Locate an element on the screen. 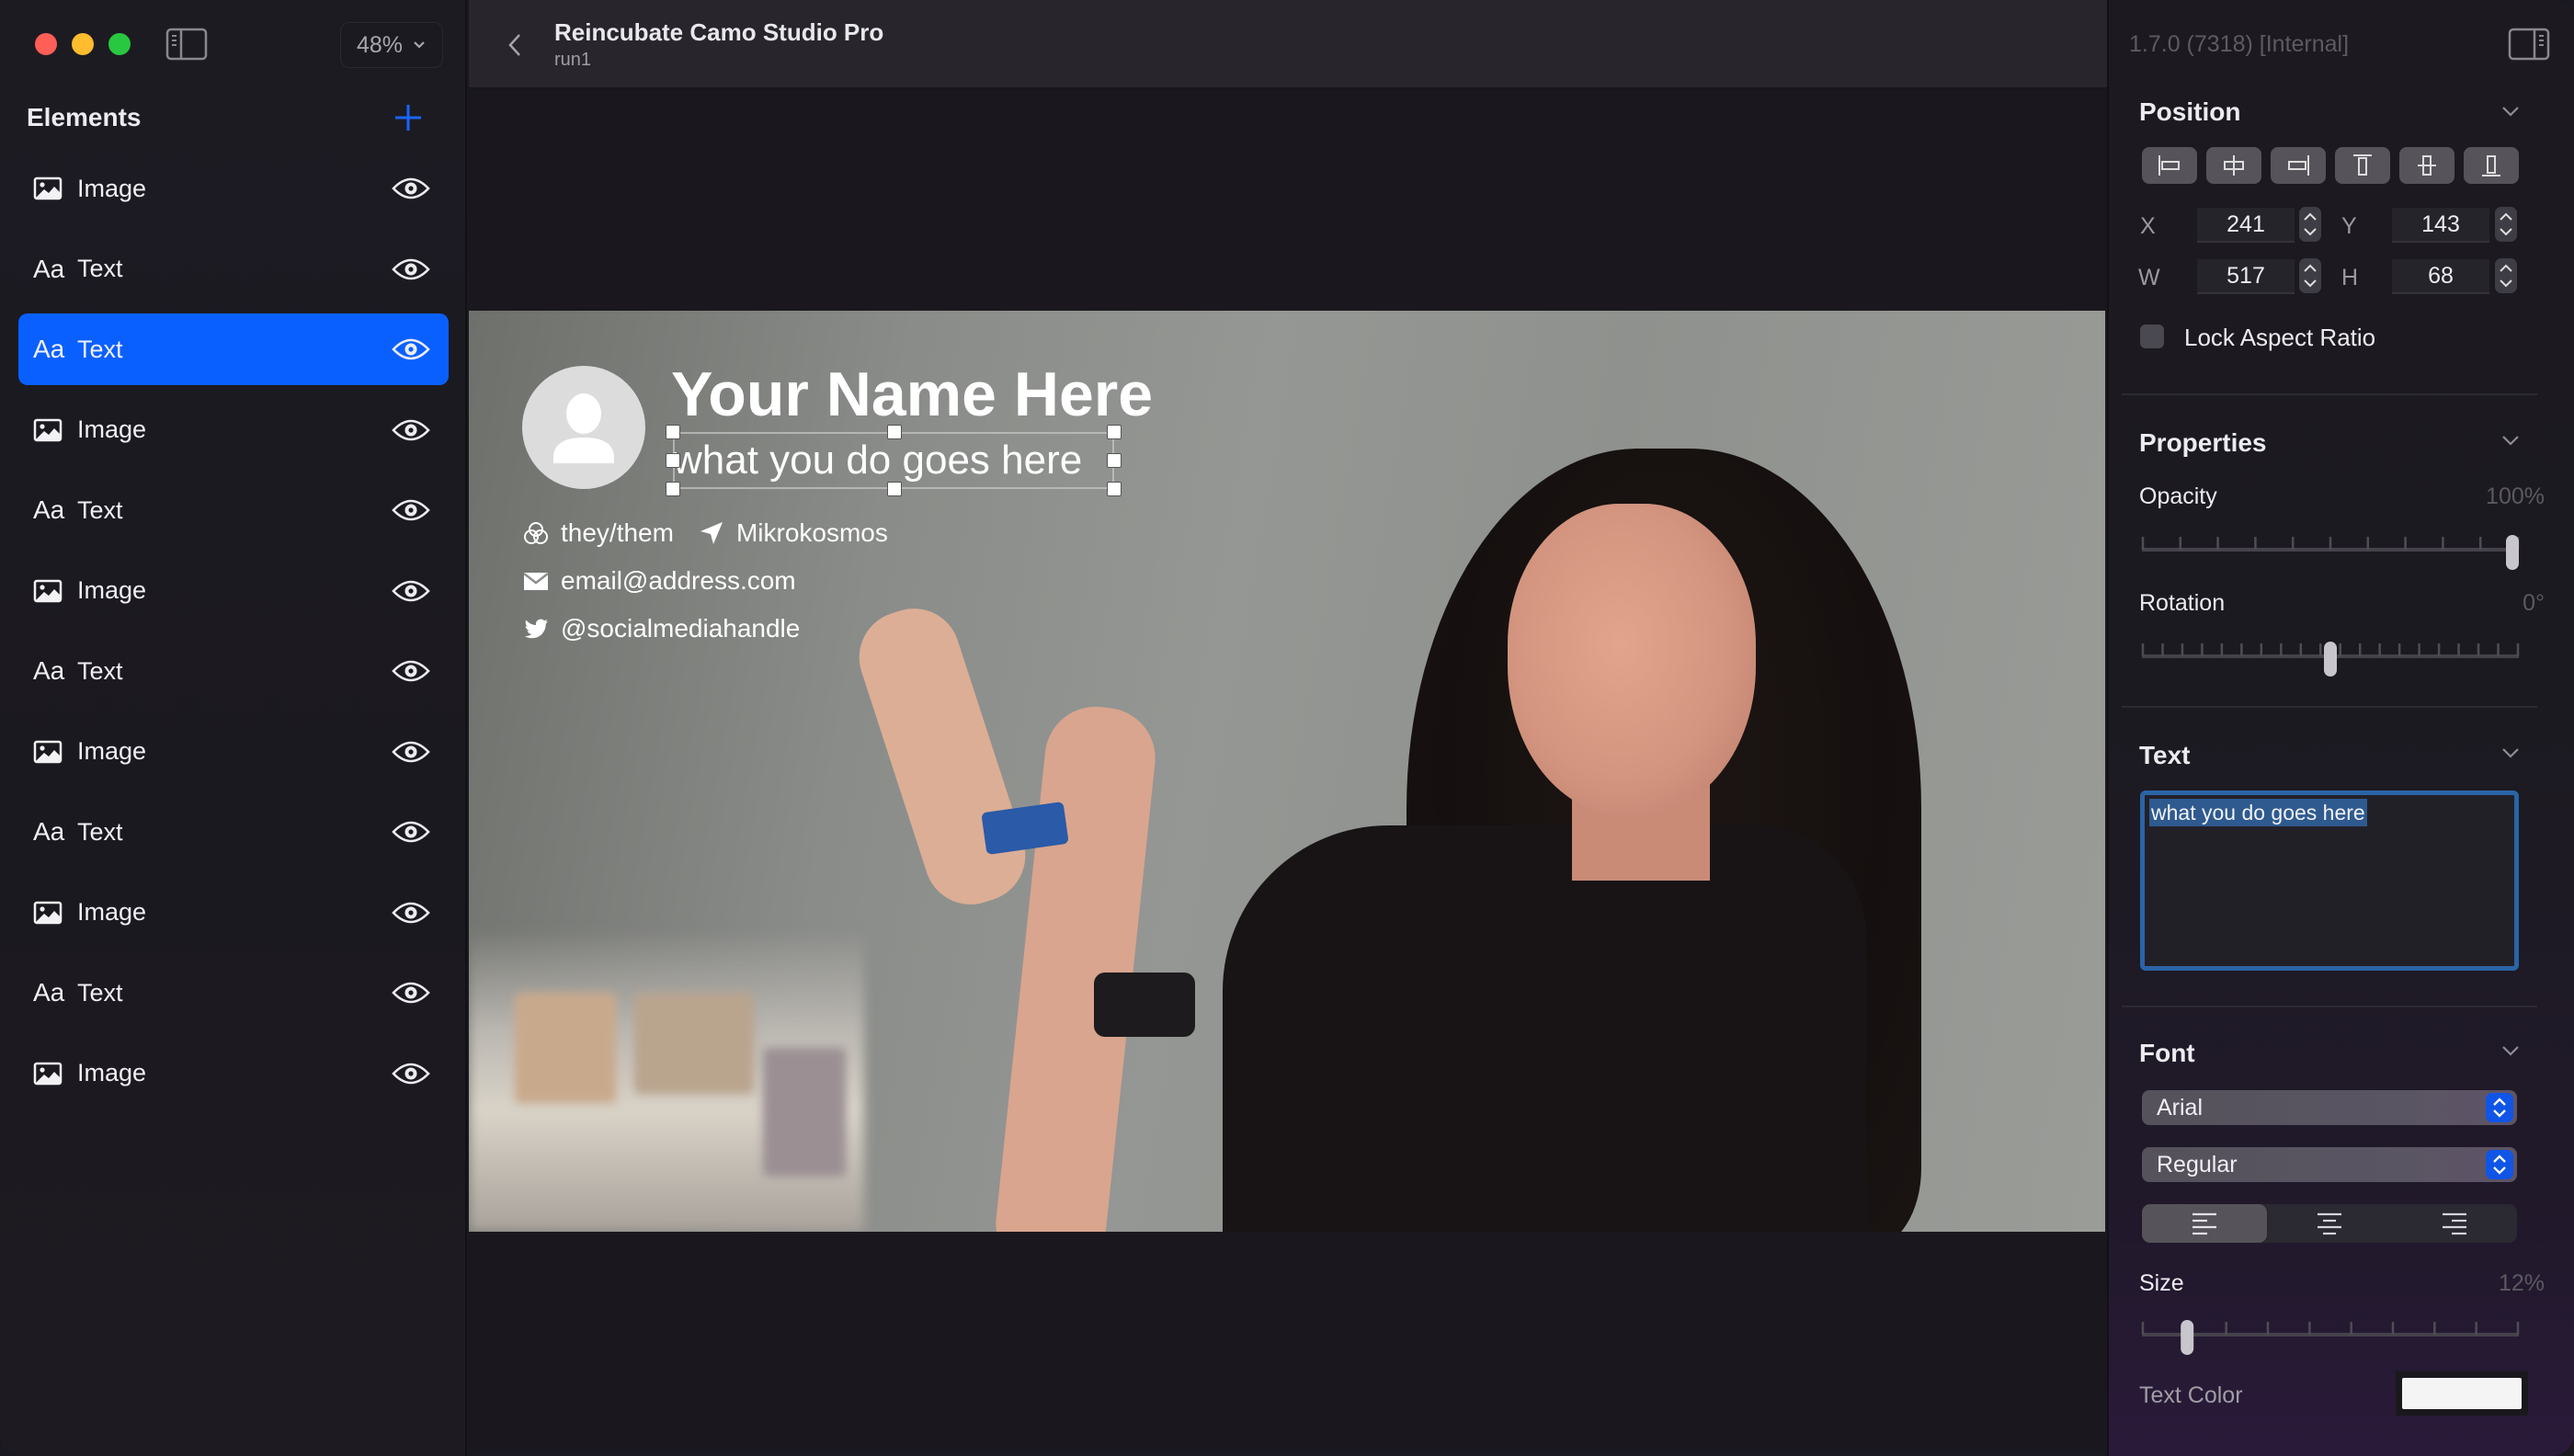 The width and height of the screenshot is (2574, 1456). inspector-toggle-button is located at coordinates (2529, 44).